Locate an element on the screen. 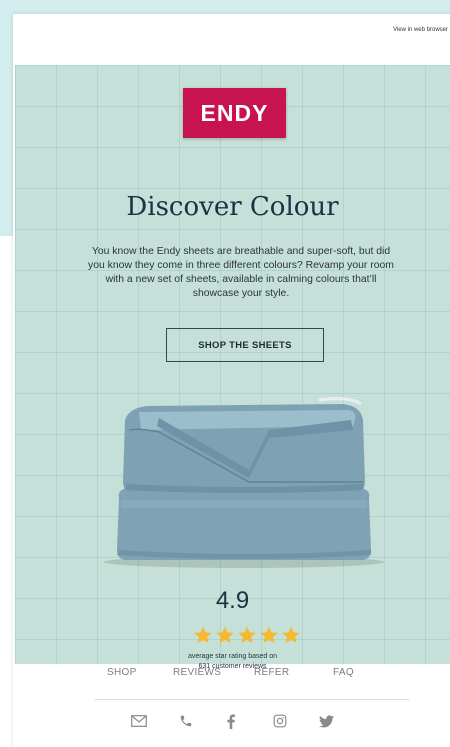 Image resolution: width=450 pixels, height=747 pixels. star-rating is located at coordinates (248, 635).